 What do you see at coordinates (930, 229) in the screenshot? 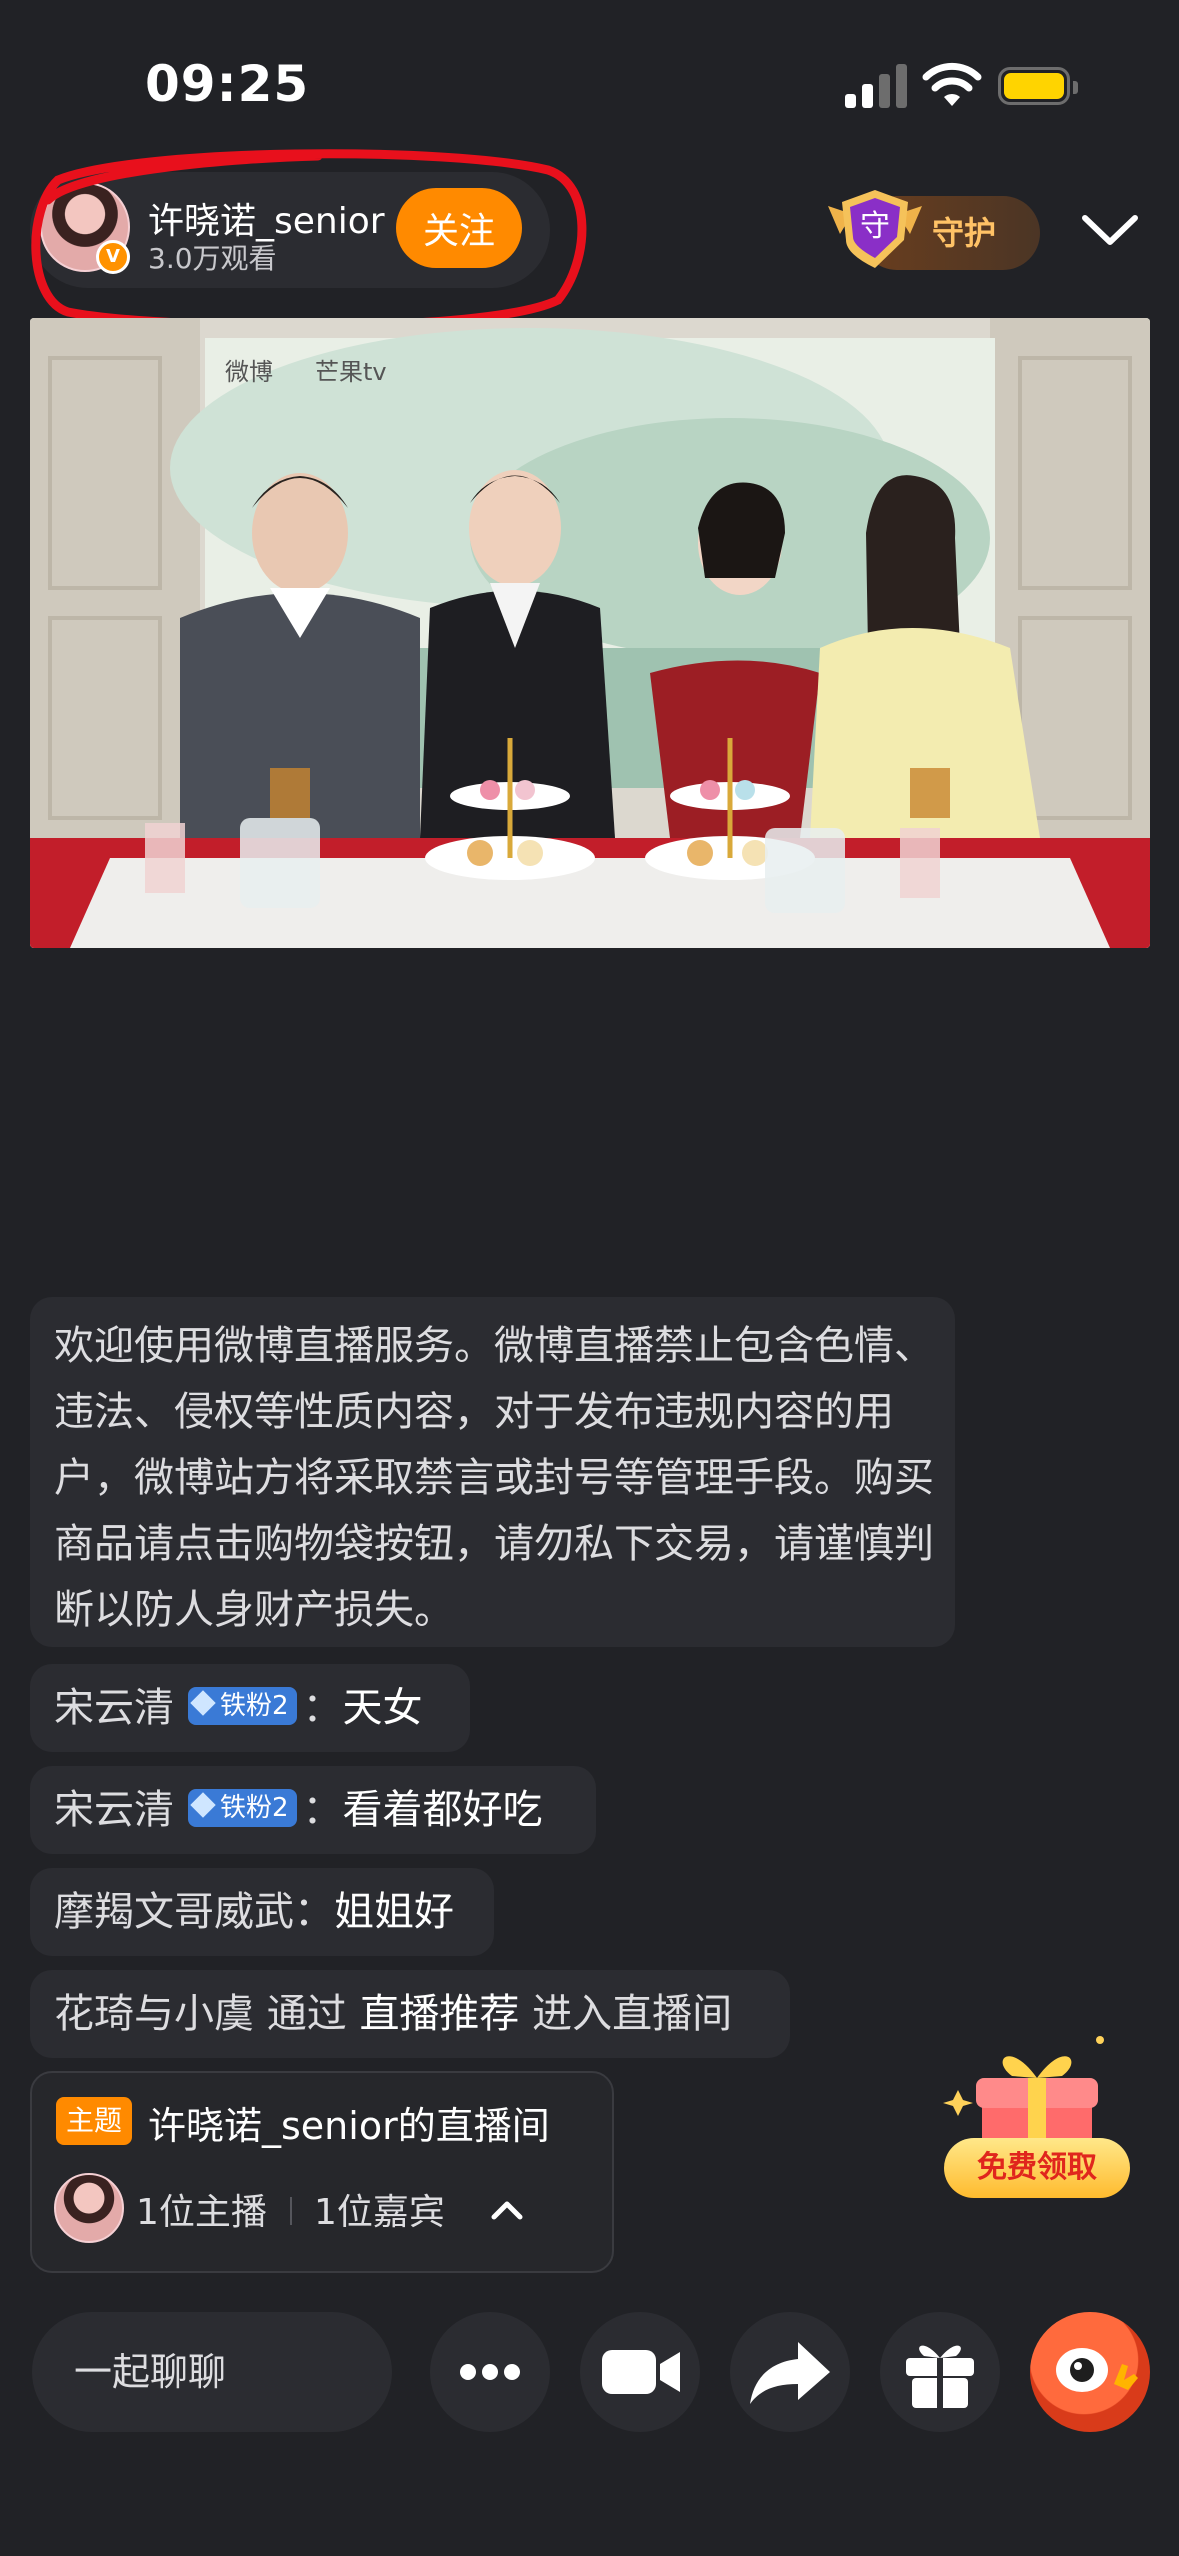
I see `guard-button: 守 守护` at bounding box center [930, 229].